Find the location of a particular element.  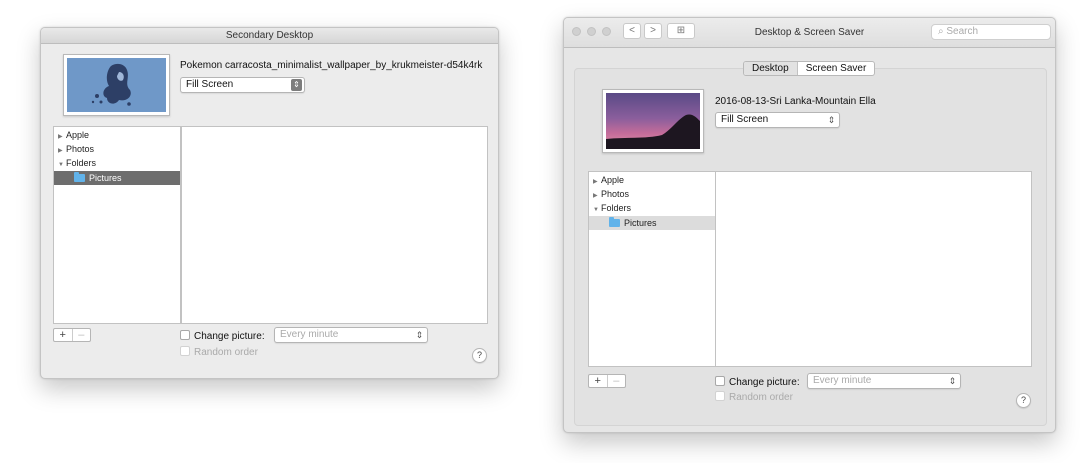

forward-button: > is located at coordinates (653, 31).